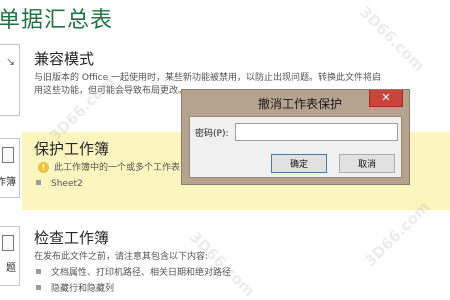 The width and height of the screenshot is (450, 300). I want to click on cancel-button: 取消, so click(367, 163).